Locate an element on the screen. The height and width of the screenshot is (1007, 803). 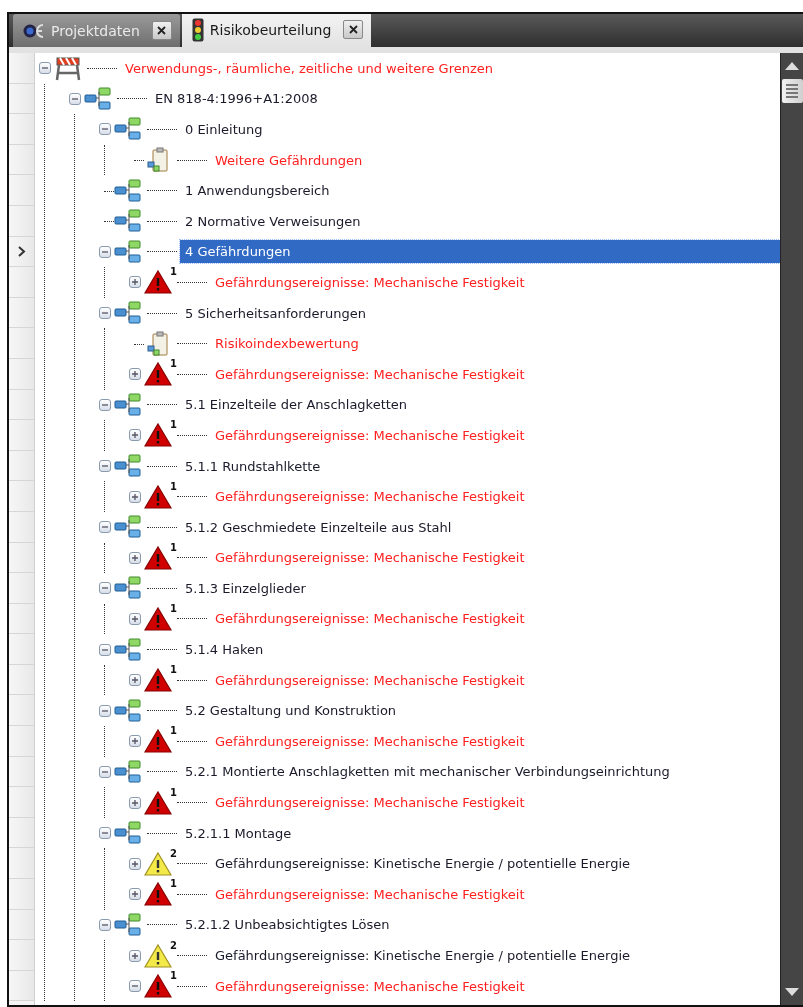
tree-item: 5.2.1.1 Montage is located at coordinates (238, 833).